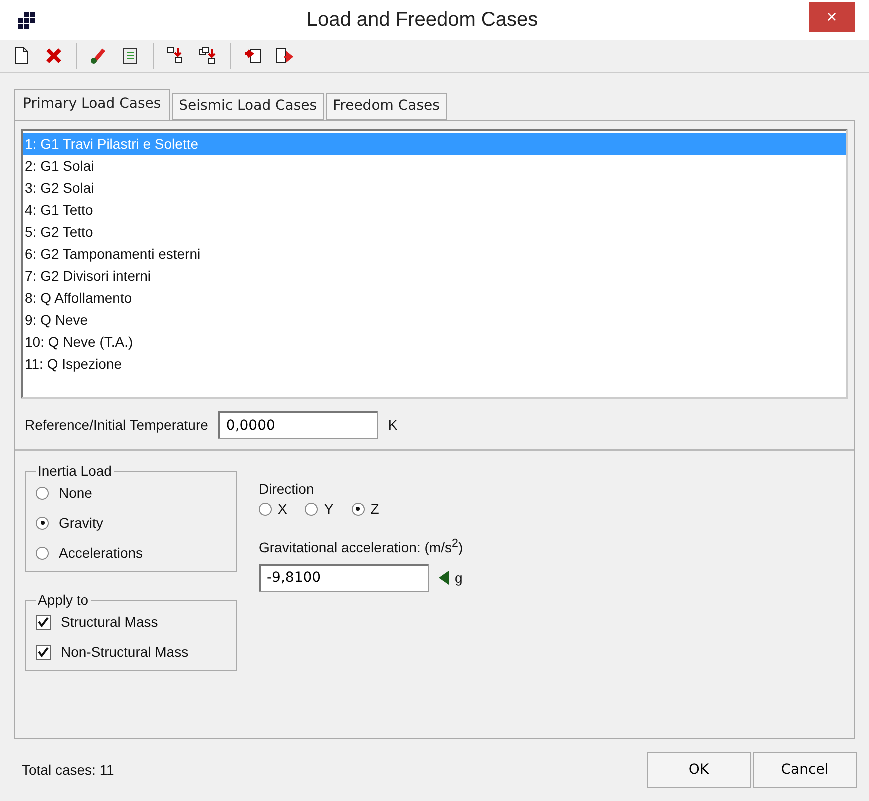 This screenshot has height=801, width=869. Describe the element at coordinates (366, 509) in the screenshot. I see `radio-option: Z` at that location.